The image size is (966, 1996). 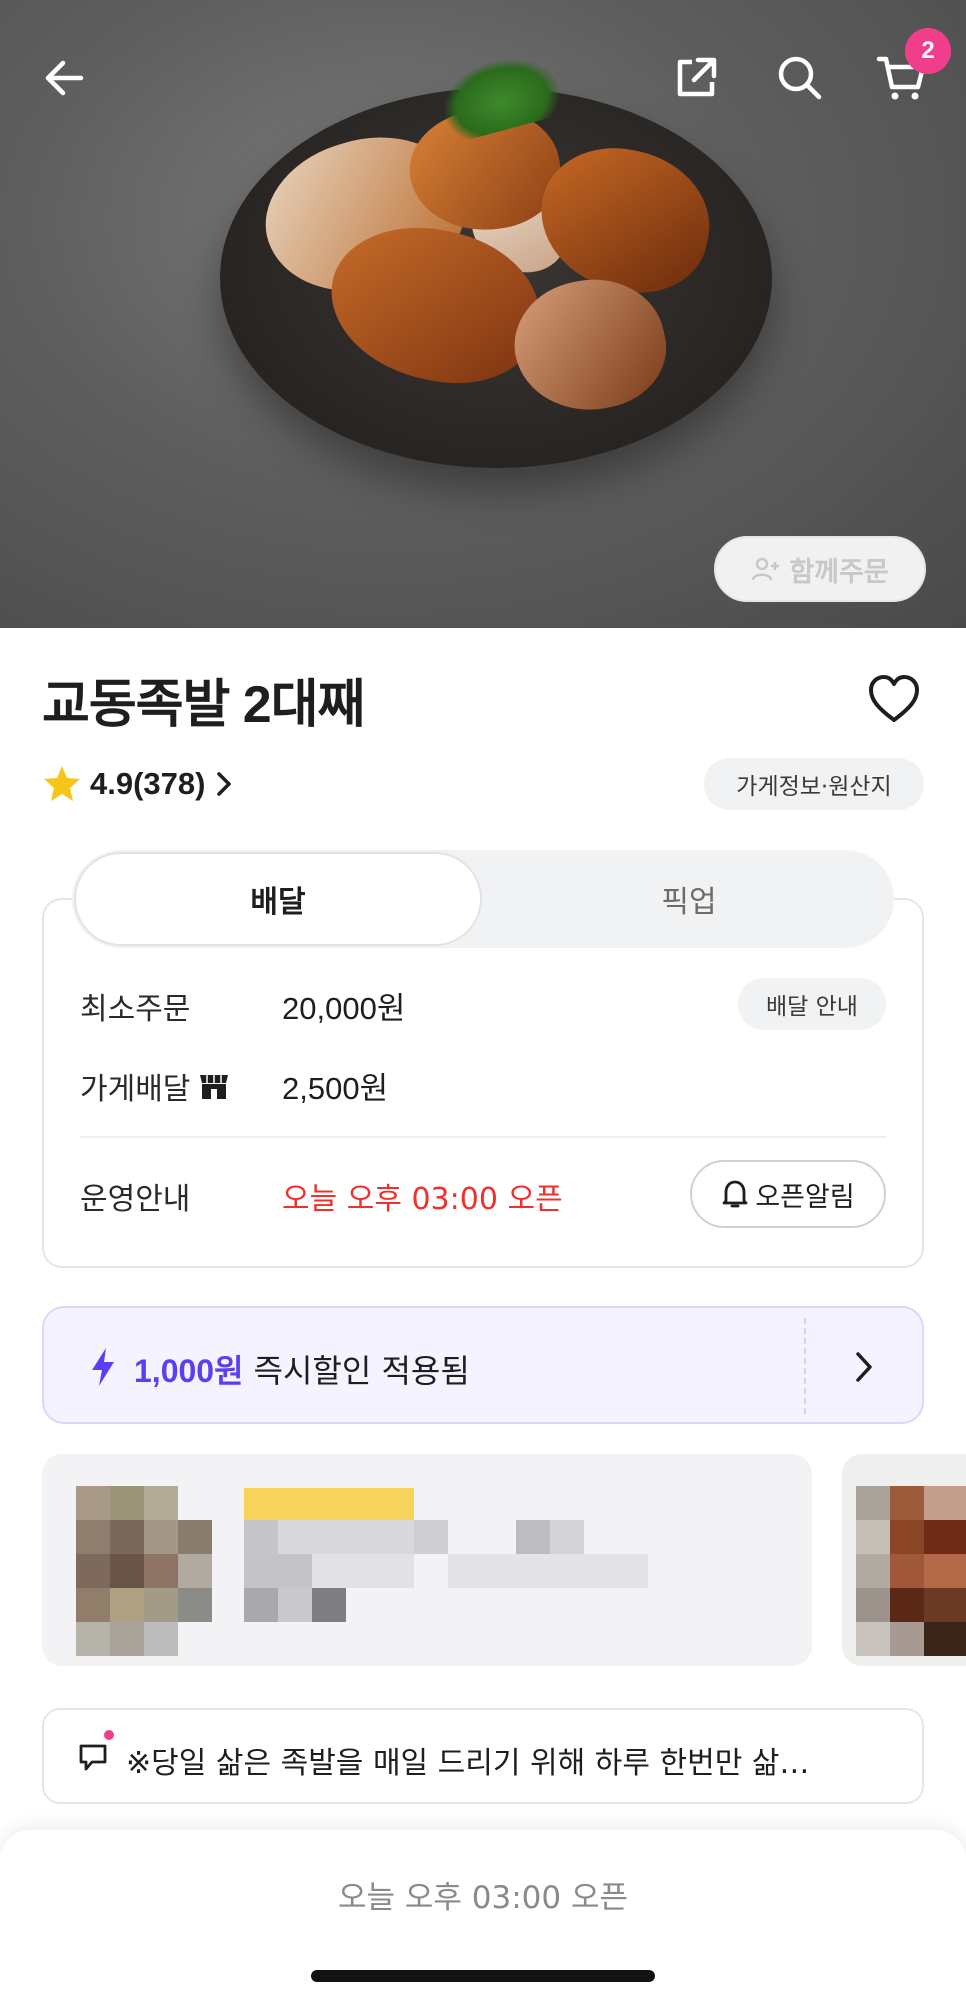 I want to click on search-icon, so click(x=800, y=78).